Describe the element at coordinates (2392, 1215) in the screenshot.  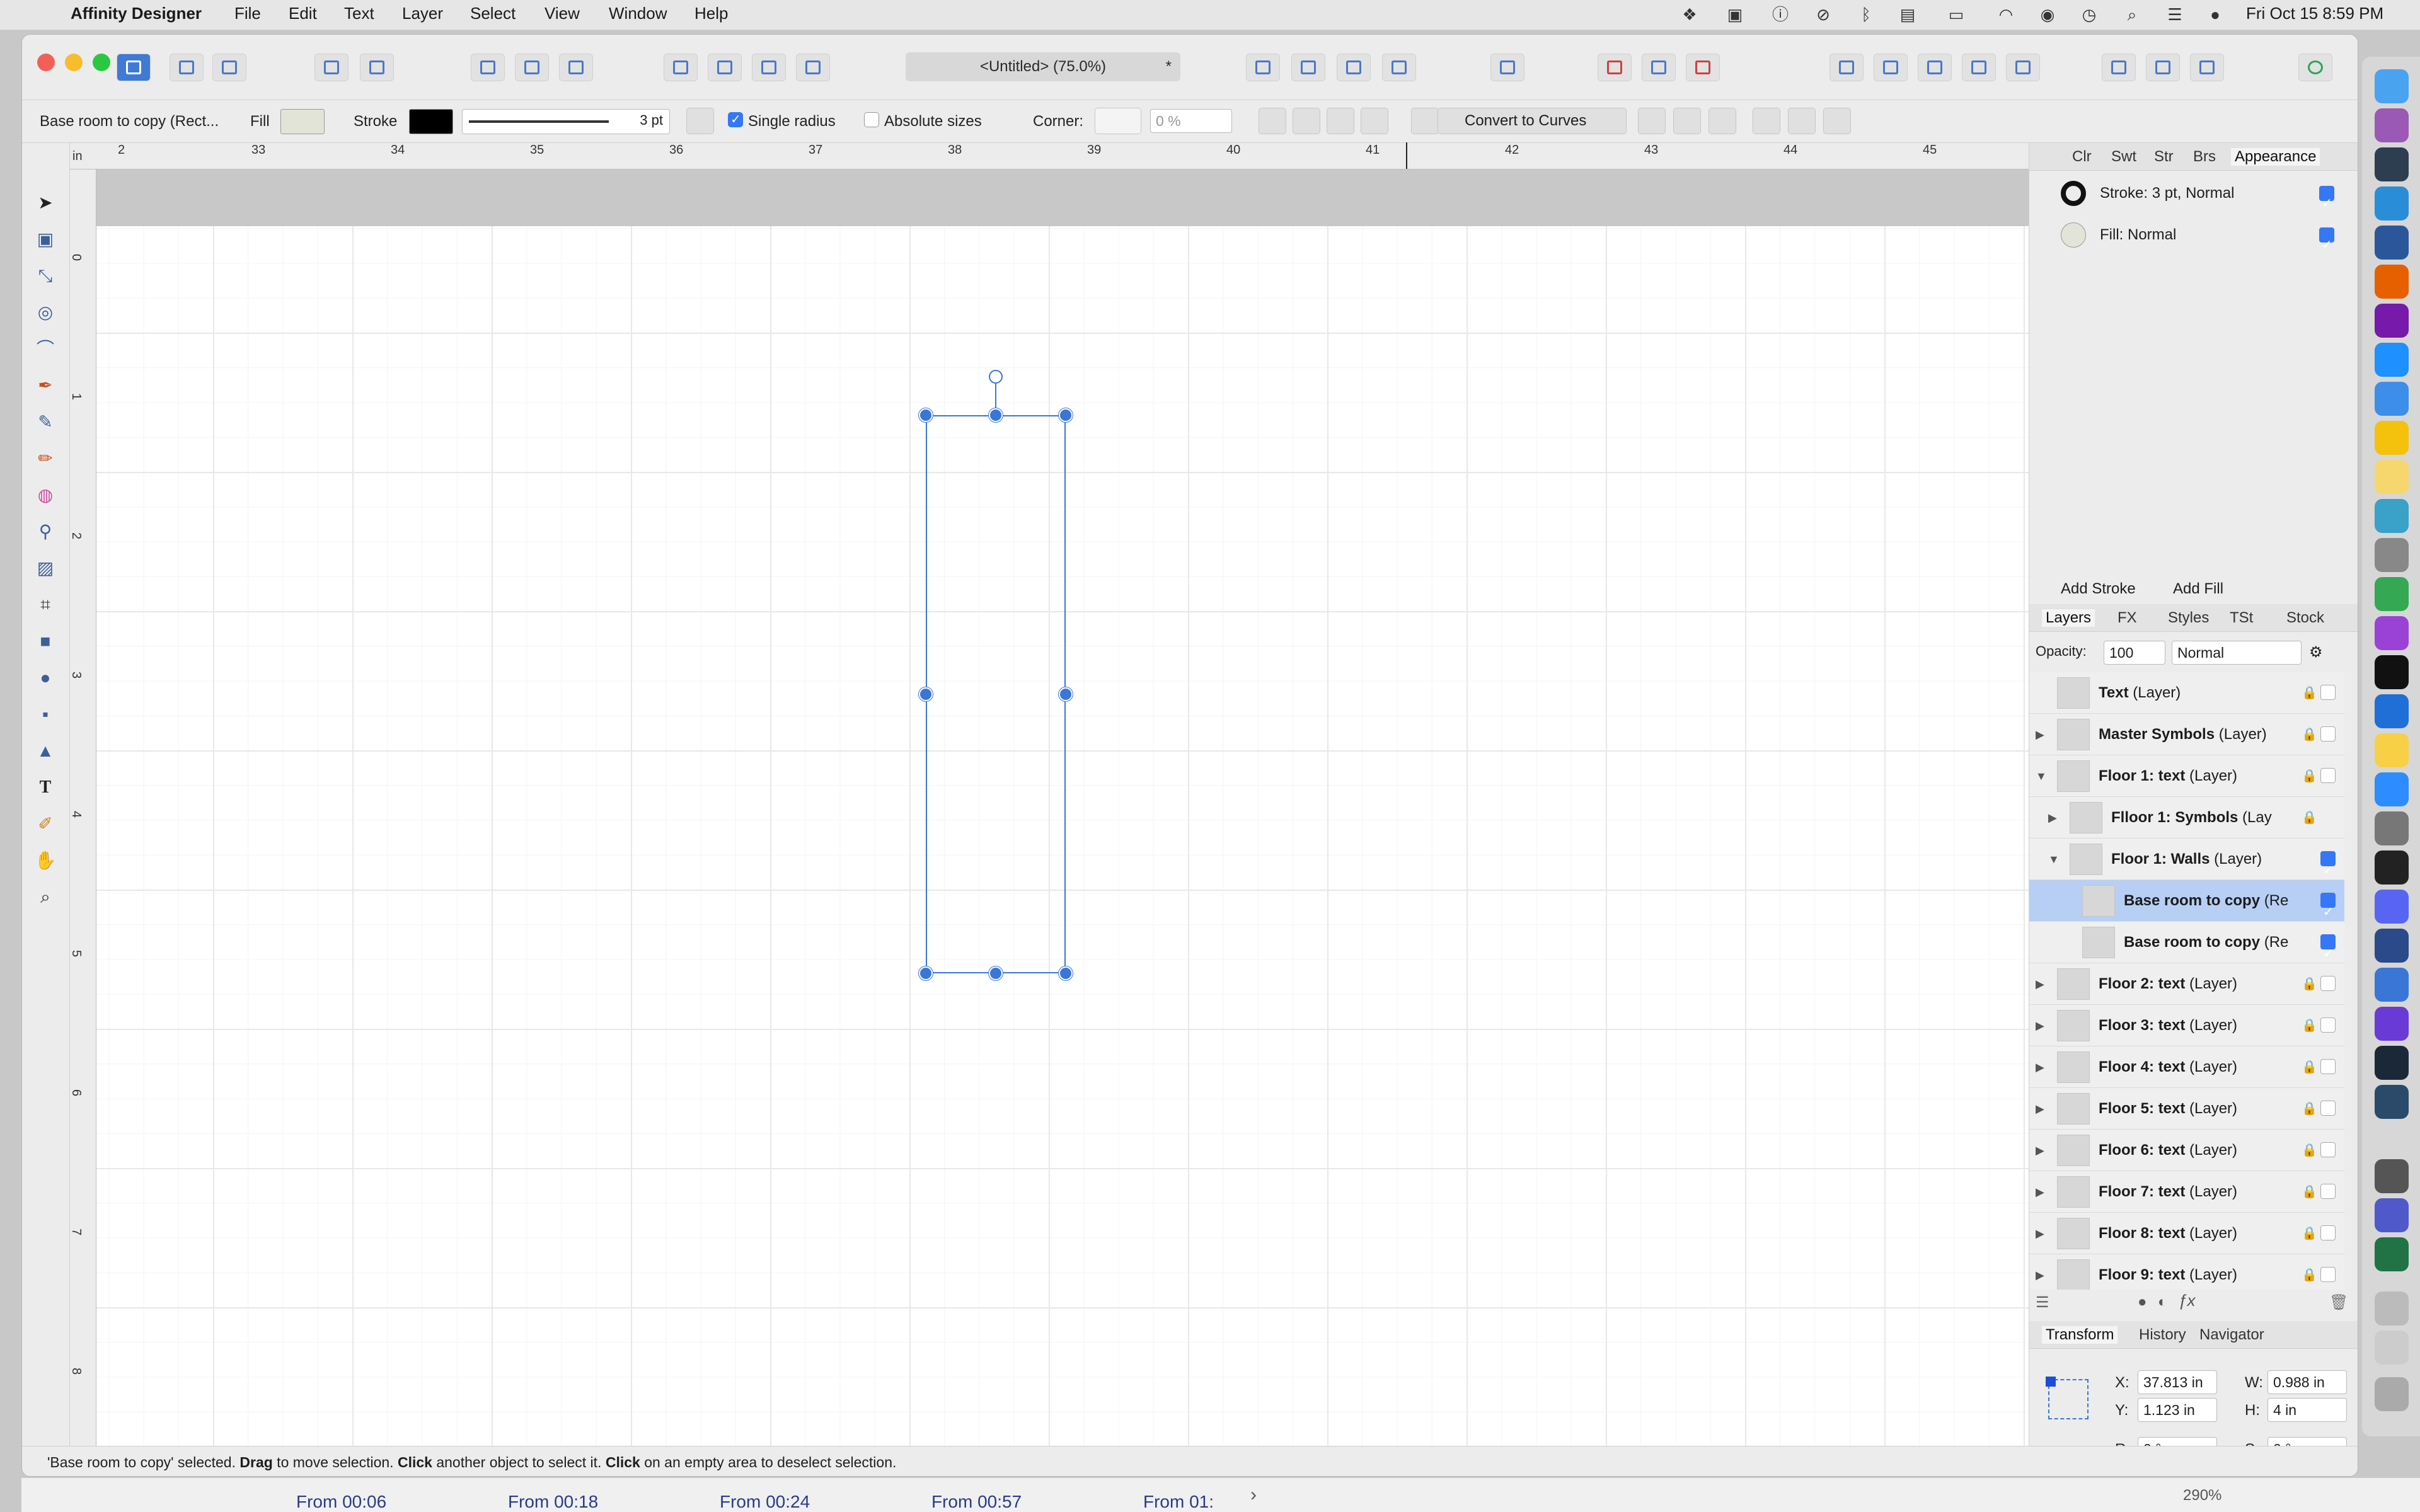
I see `teams-icon` at that location.